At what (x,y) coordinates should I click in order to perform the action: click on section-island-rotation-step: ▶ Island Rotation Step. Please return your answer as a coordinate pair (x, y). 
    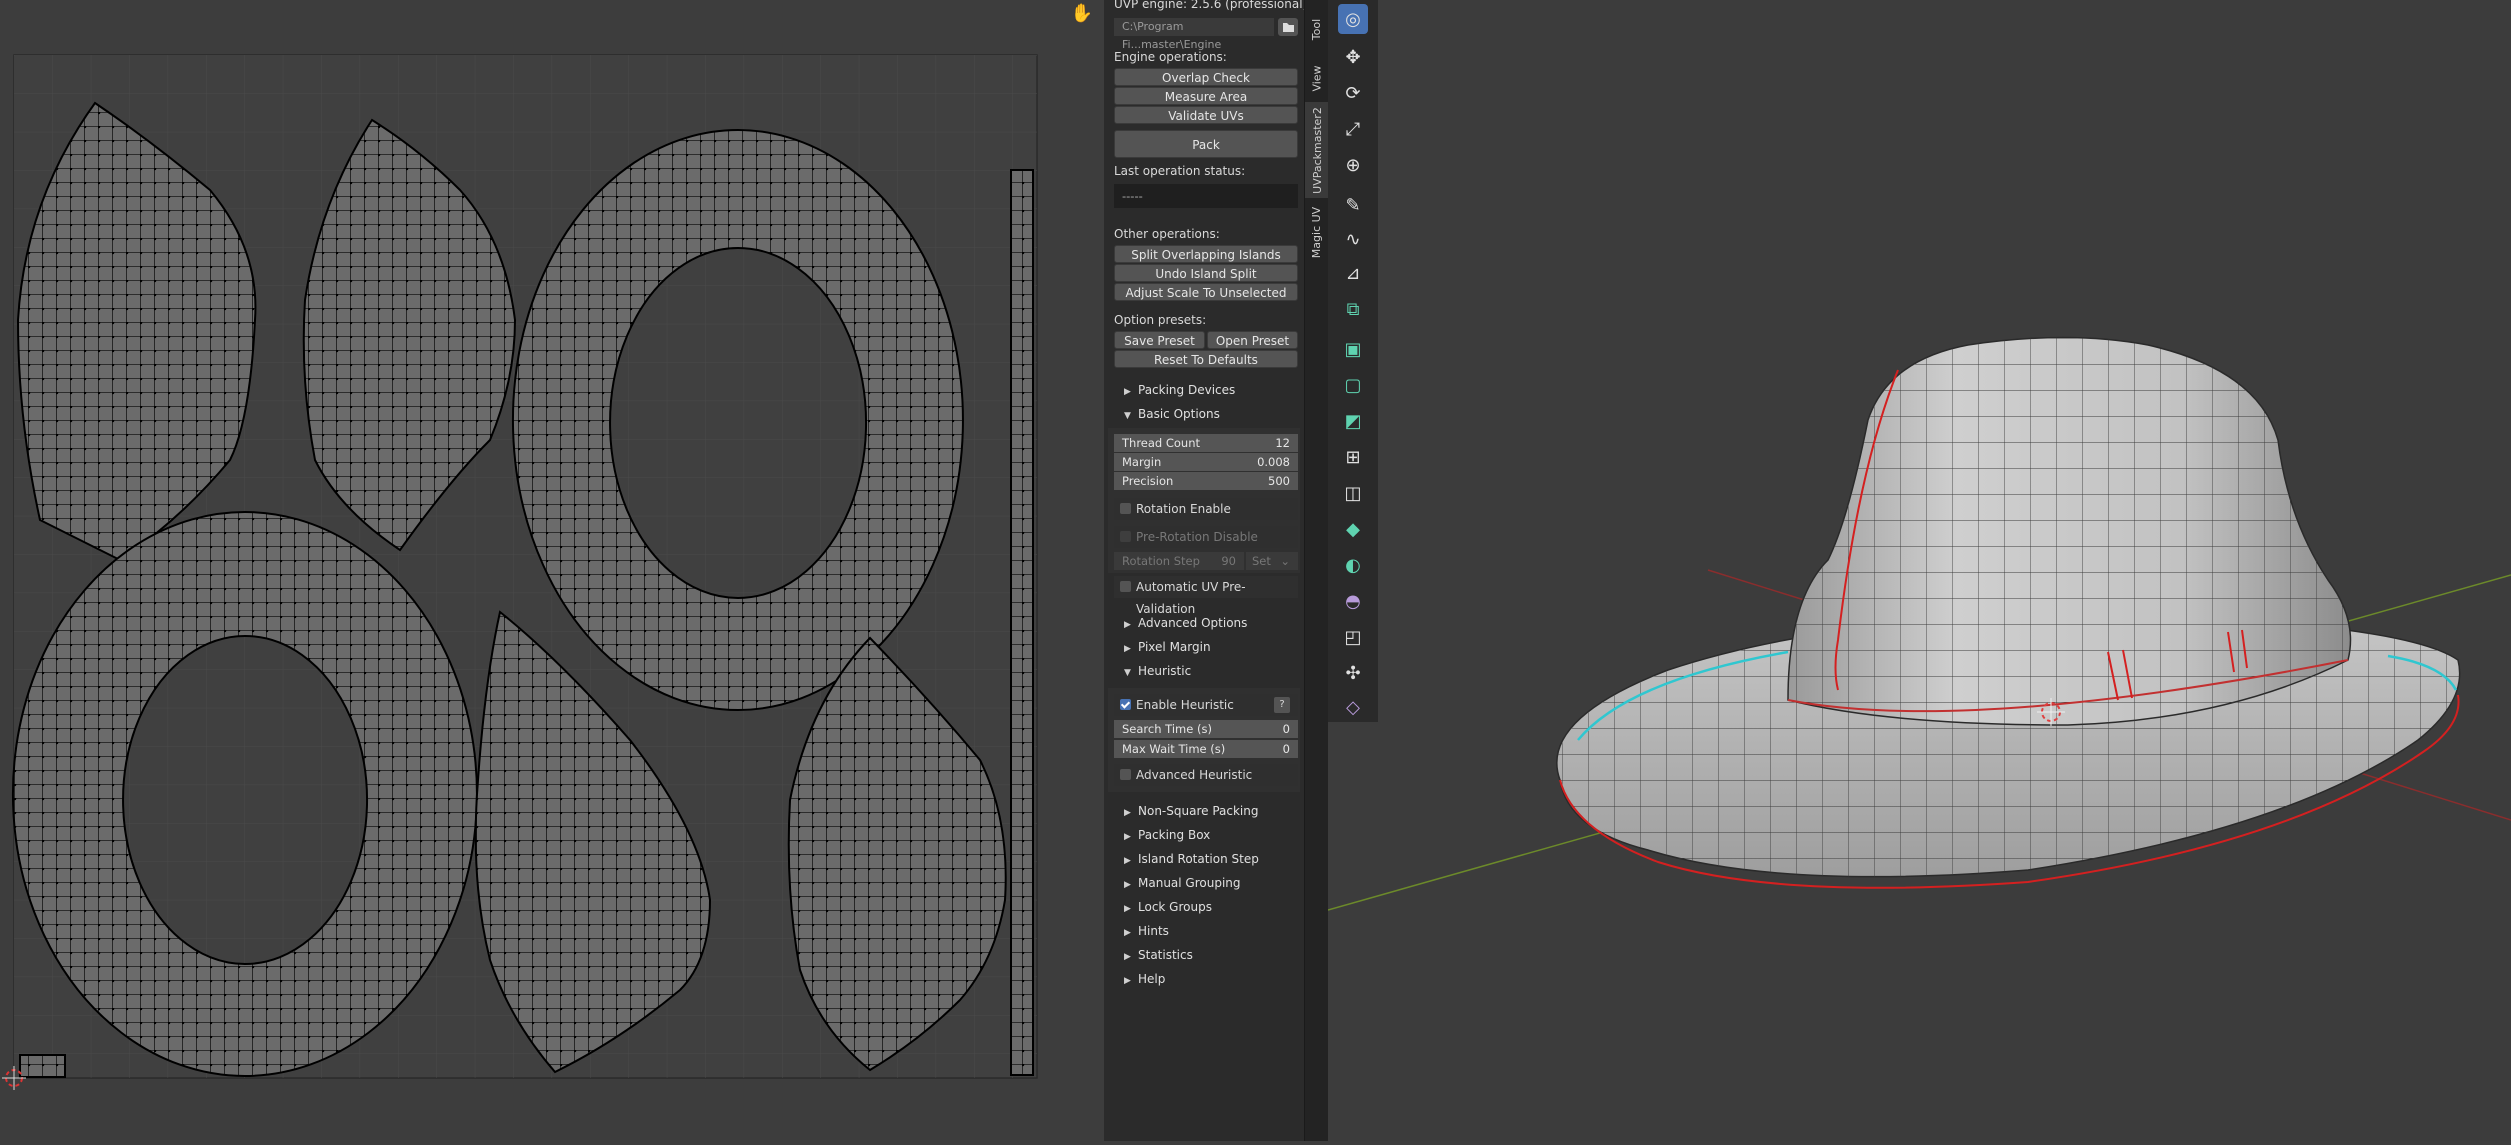
    Looking at the image, I should click on (1191, 859).